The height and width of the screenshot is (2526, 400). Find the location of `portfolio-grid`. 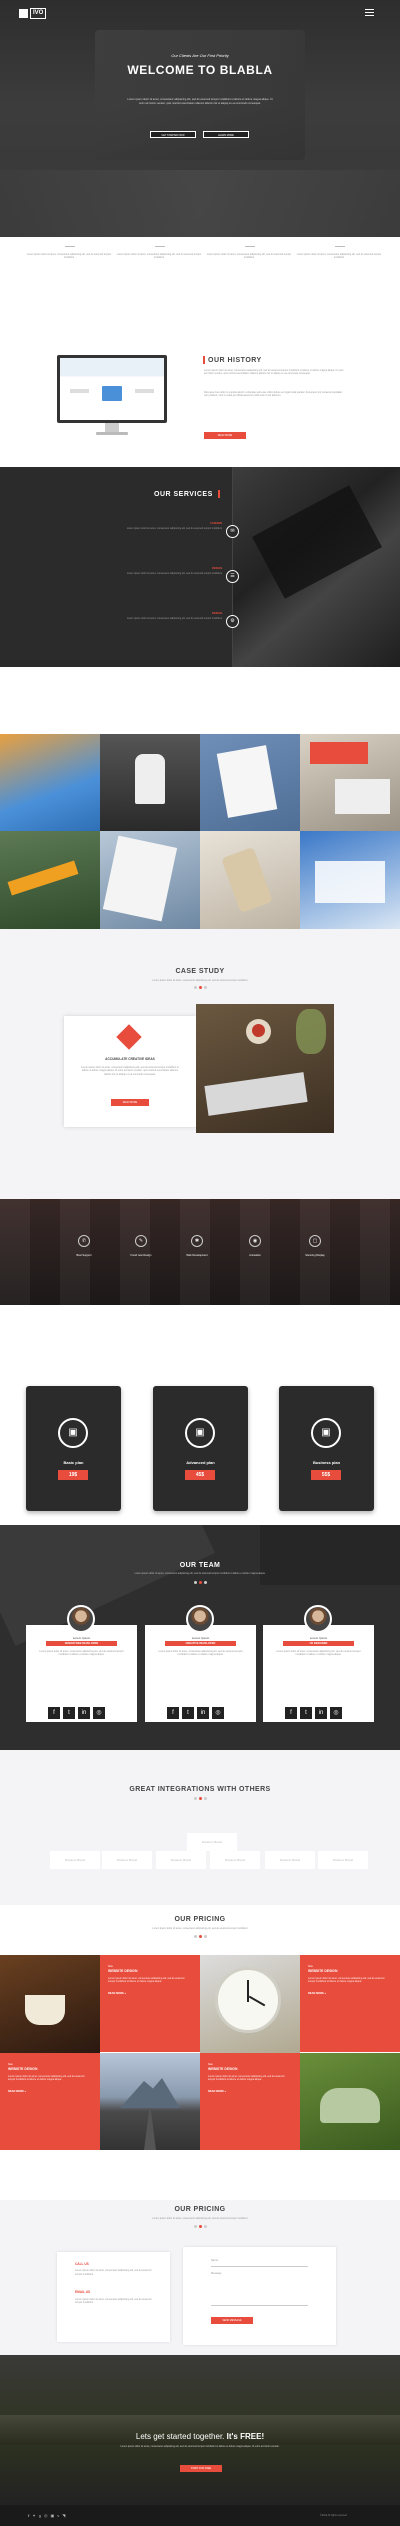

portfolio-grid is located at coordinates (200, 831).